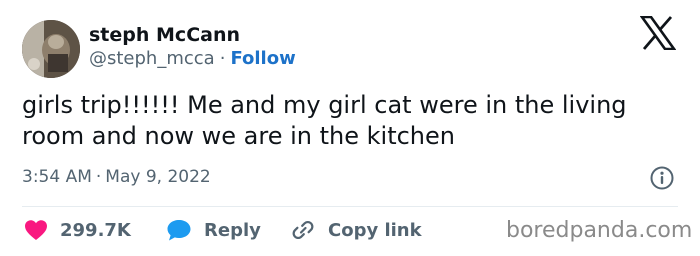 The width and height of the screenshot is (700, 256). Describe the element at coordinates (262, 58) in the screenshot. I see `follow-button: Follow` at that location.